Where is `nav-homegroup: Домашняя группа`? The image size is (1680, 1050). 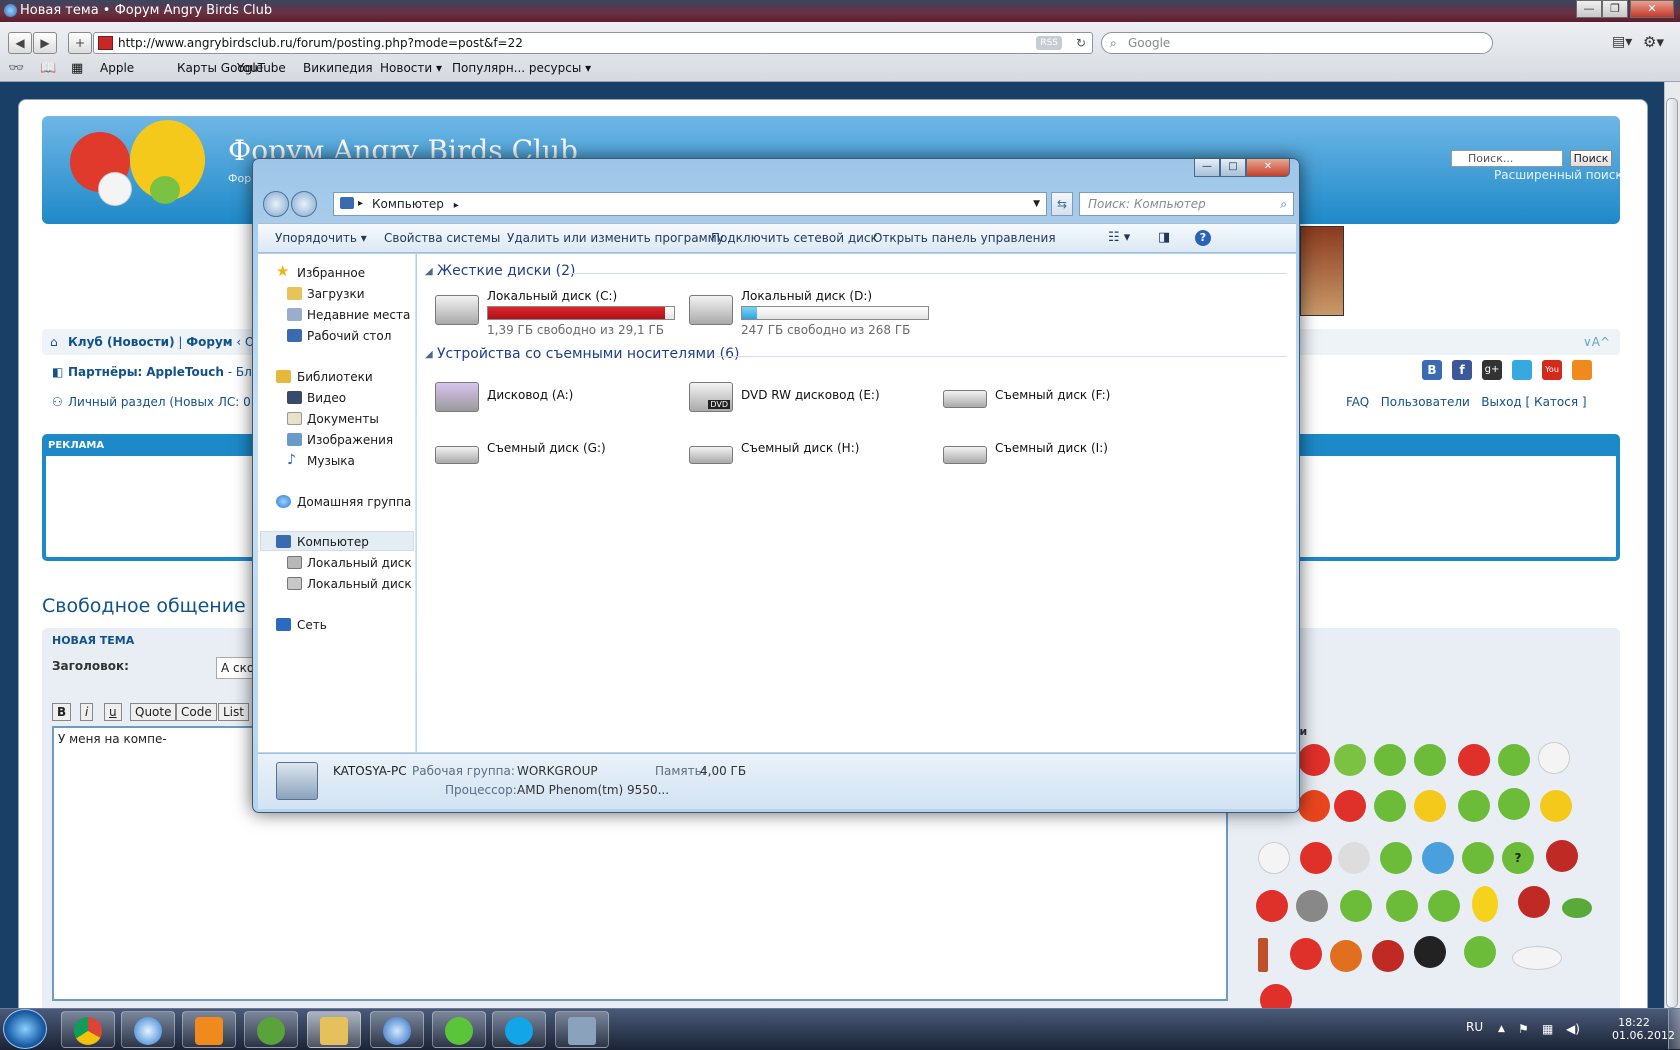
nav-homegroup: Домашняя группа is located at coordinates (354, 502).